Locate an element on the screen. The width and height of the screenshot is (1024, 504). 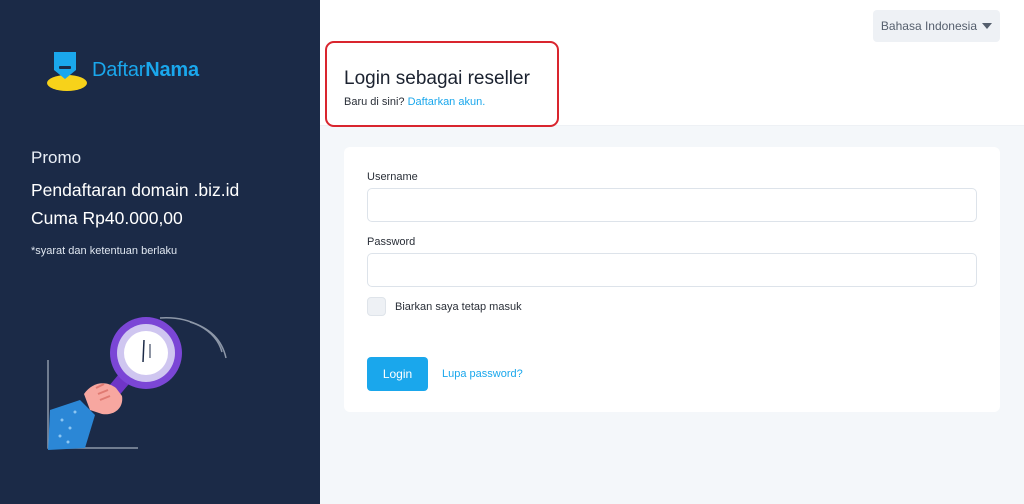
caret-down-icon is located at coordinates (987, 26).